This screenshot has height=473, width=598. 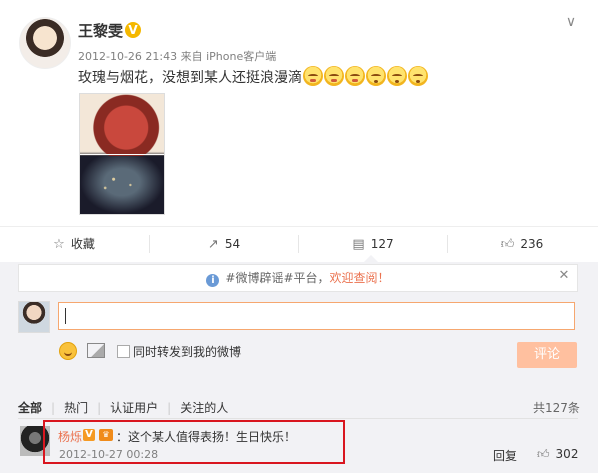 What do you see at coordinates (123, 351) in the screenshot?
I see `repost-checkbox` at bounding box center [123, 351].